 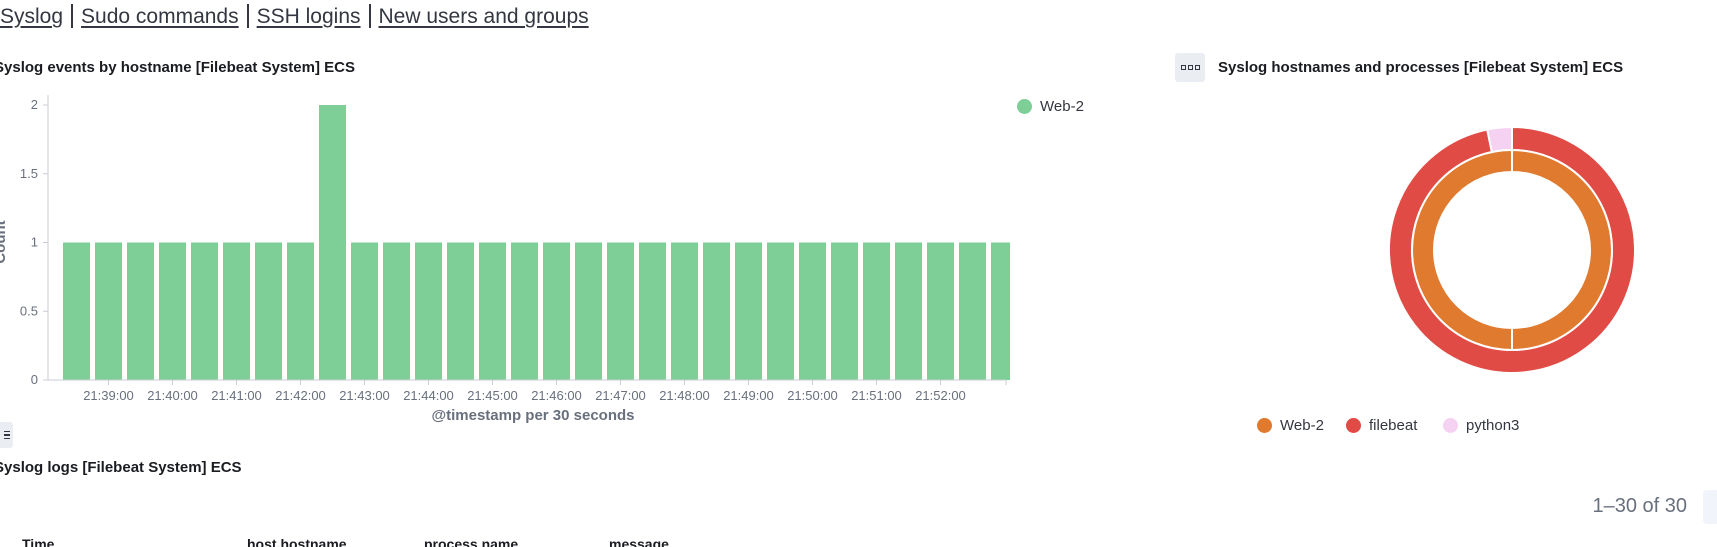 I want to click on legend-label: python3, so click(x=1493, y=425).